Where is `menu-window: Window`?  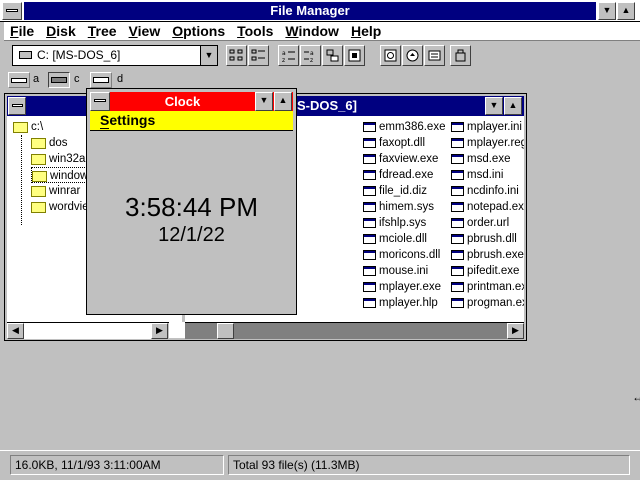 menu-window: Window is located at coordinates (312, 31).